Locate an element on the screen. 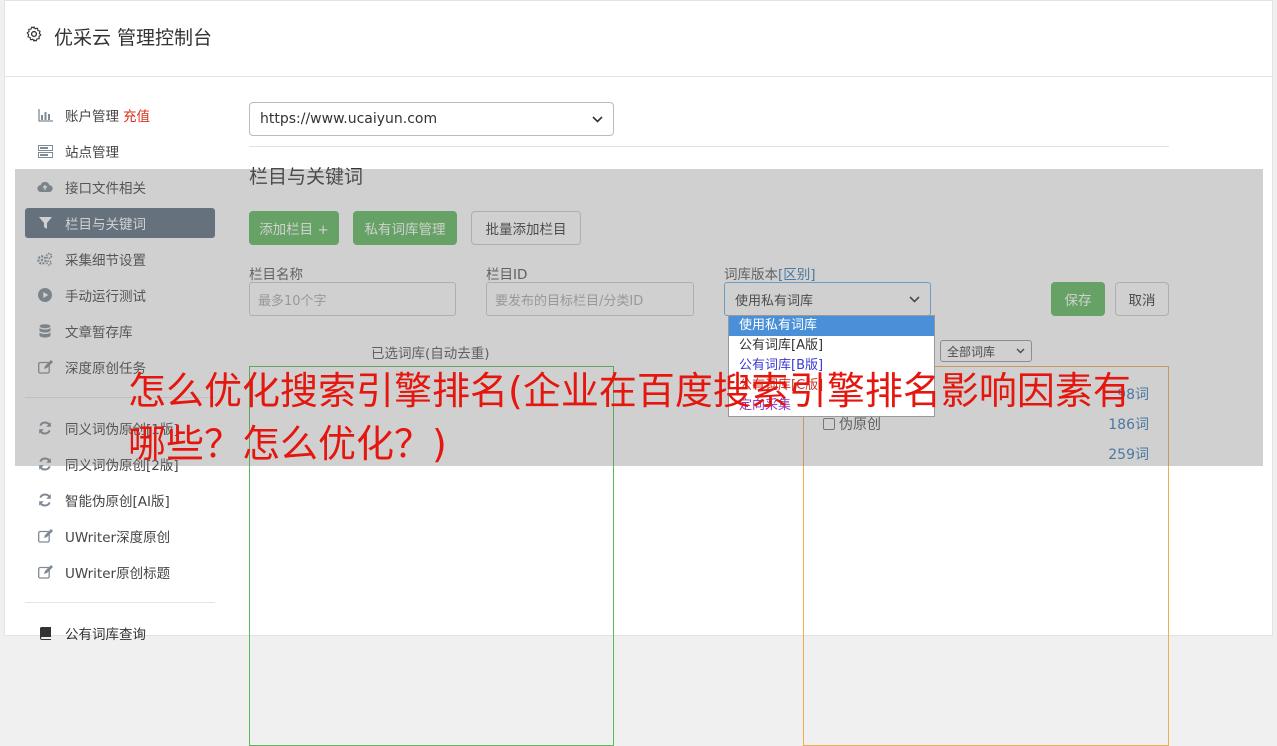 Image resolution: width=1277 pixels, height=746 pixels. sidebar-item-label: 智能伪原创[AI版] is located at coordinates (117, 502).